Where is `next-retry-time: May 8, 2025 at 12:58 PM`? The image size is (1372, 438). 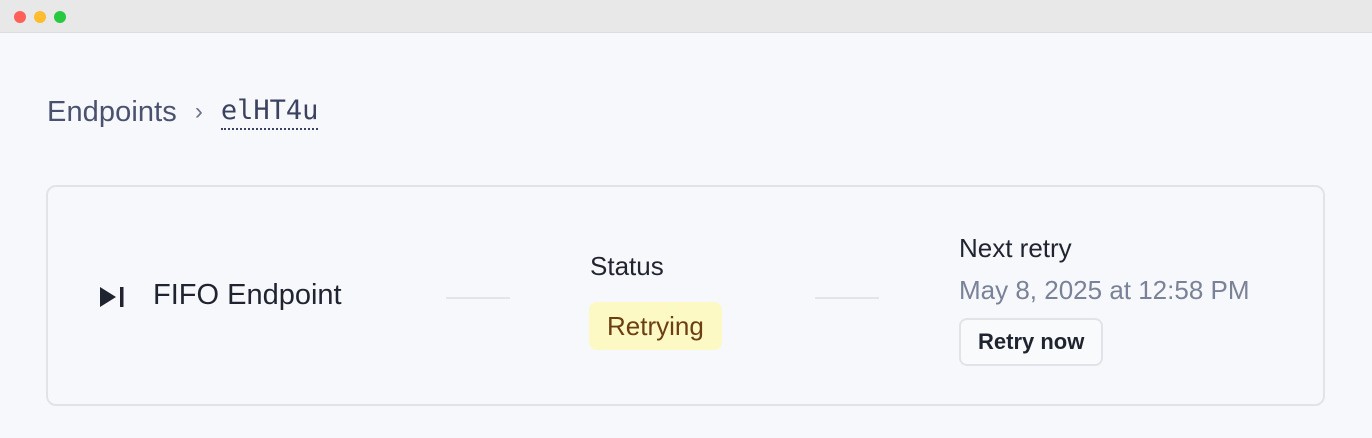
next-retry-time: May 8, 2025 at 12:58 PM is located at coordinates (1104, 290).